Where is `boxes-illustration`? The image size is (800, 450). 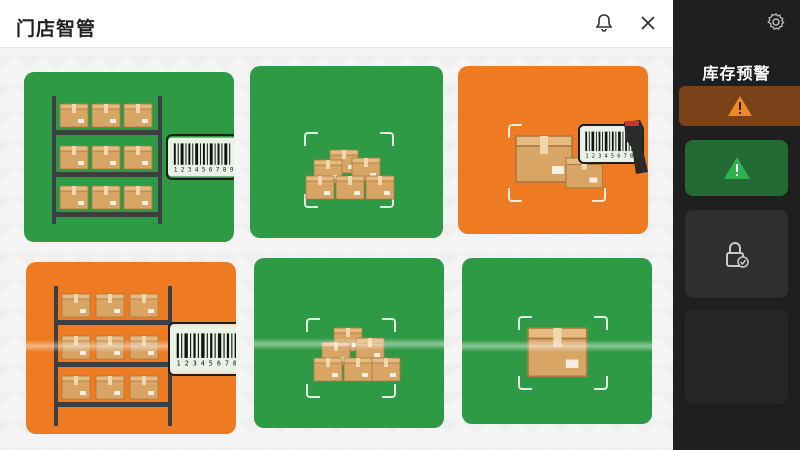 boxes-illustration is located at coordinates (350, 174).